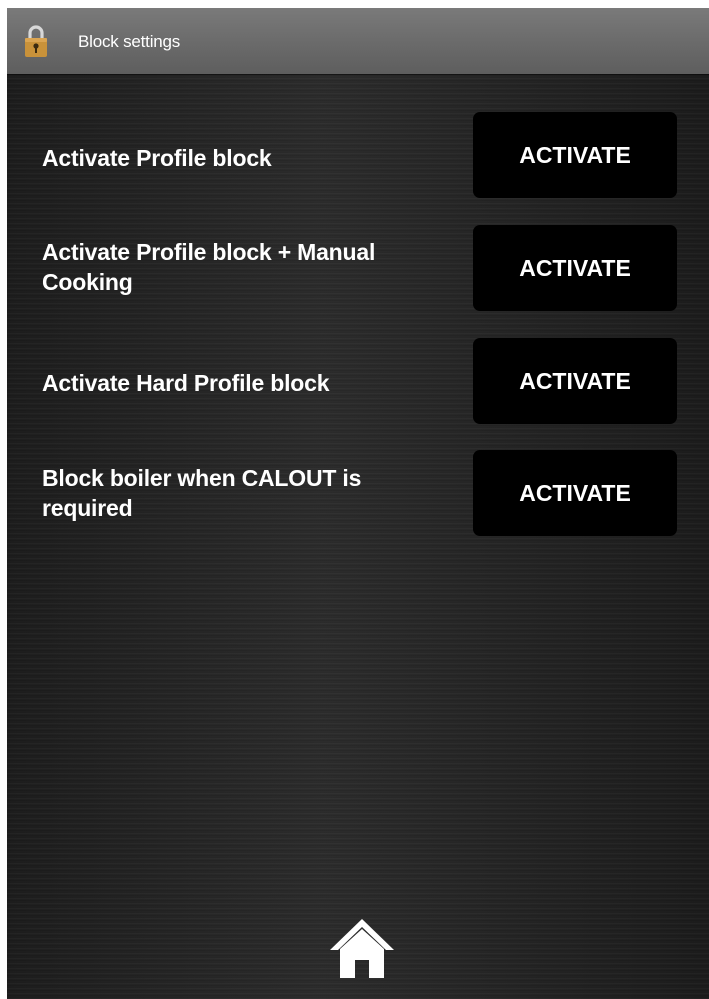 The image size is (709, 999). Describe the element at coordinates (575, 155) in the screenshot. I see `activate-profile-block-button: ACTIVATE` at that location.